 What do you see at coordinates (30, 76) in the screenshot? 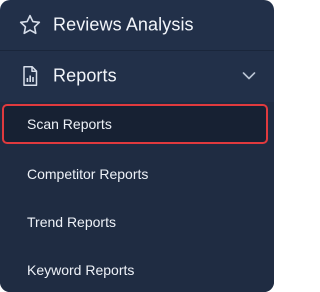
I see `report-document-icon` at bounding box center [30, 76].